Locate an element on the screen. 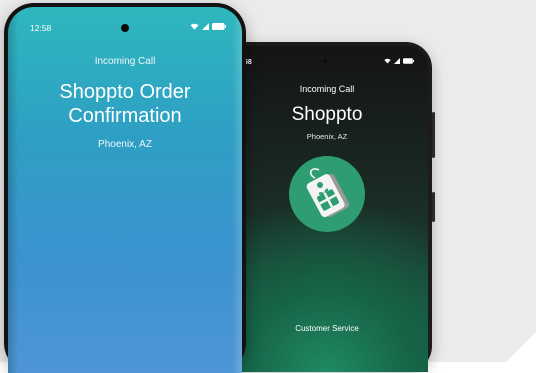  caller-name-line-2: Confirmation is located at coordinates (125, 116).